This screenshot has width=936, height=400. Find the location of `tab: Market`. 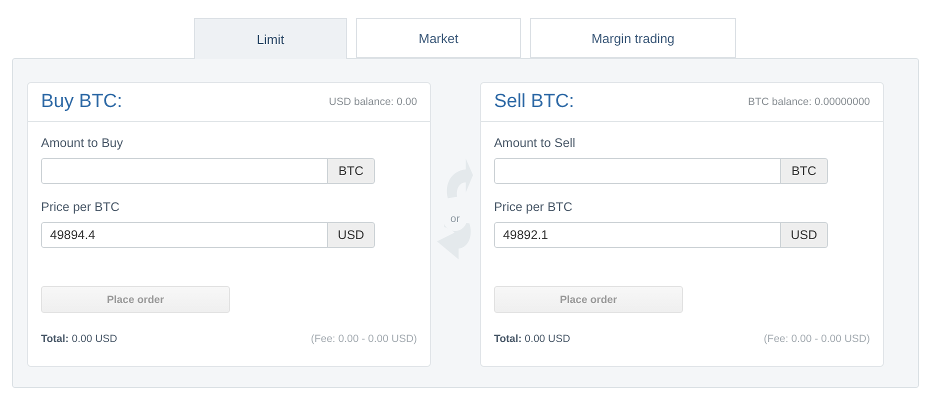

tab: Market is located at coordinates (438, 38).